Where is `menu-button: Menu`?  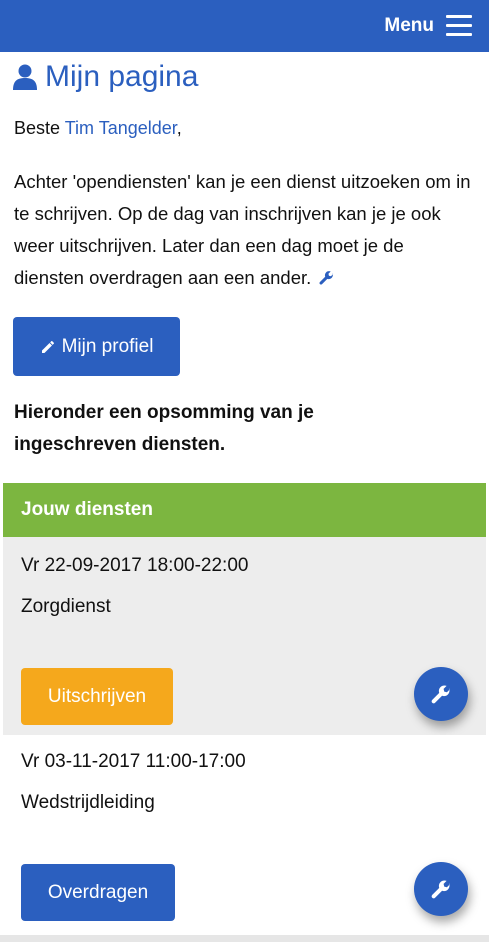 menu-button: Menu is located at coordinates (428, 26).